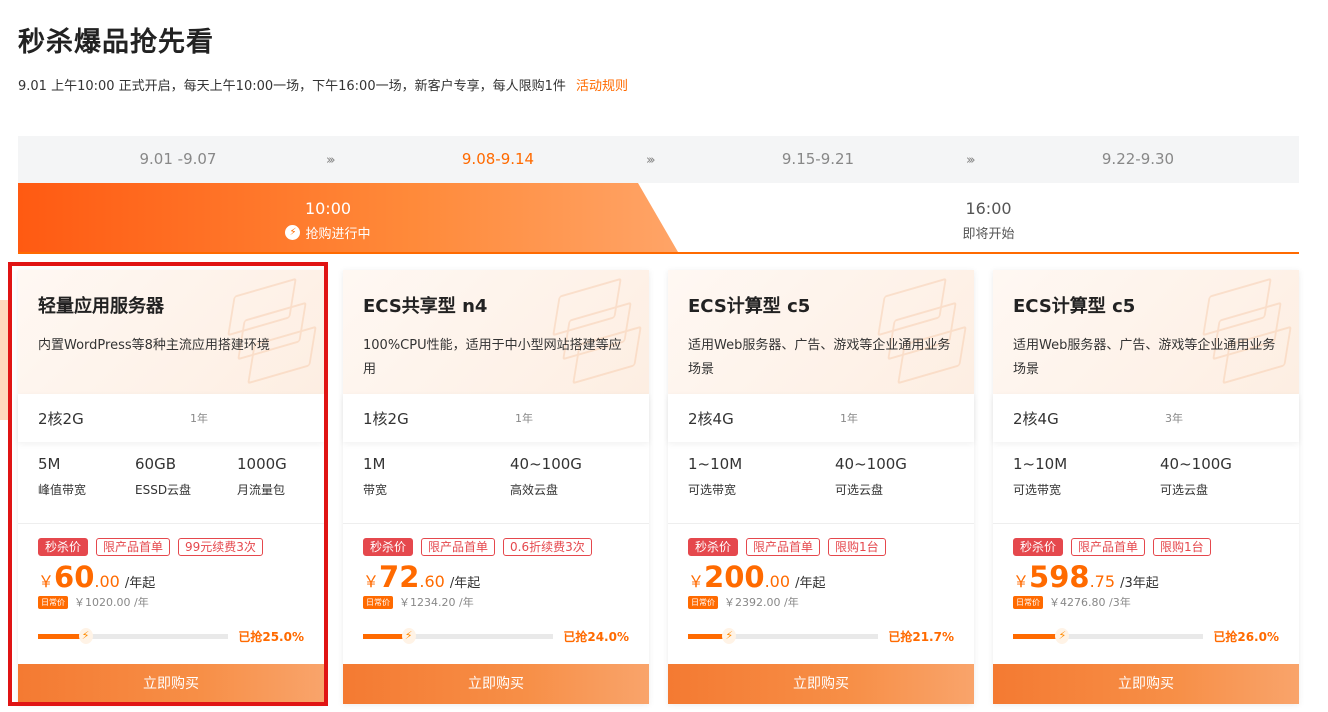 This screenshot has width=1328, height=712. What do you see at coordinates (1146, 636) in the screenshot?
I see `sales-progress: ⚡ 已抢26.0%` at bounding box center [1146, 636].